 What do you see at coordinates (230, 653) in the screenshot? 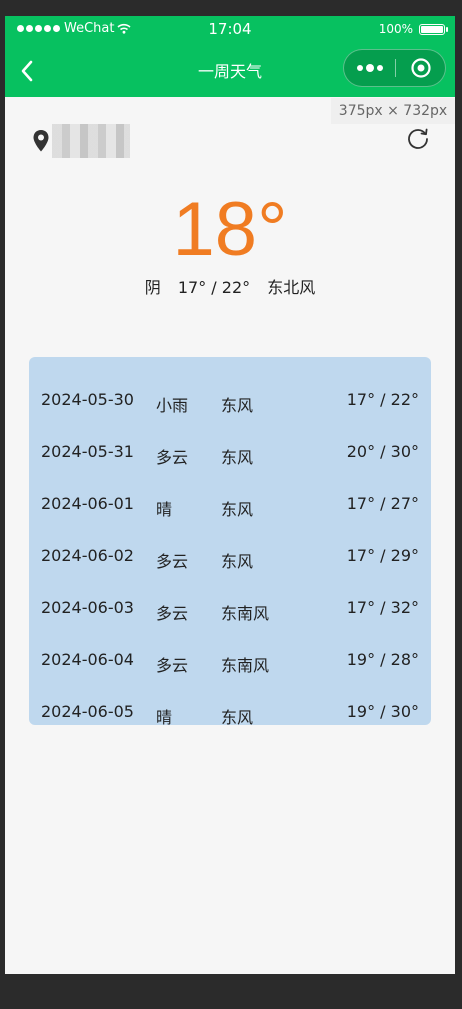
I see `forecast-row: 2024-06-04 多云 东南风 19° / 28°` at bounding box center [230, 653].